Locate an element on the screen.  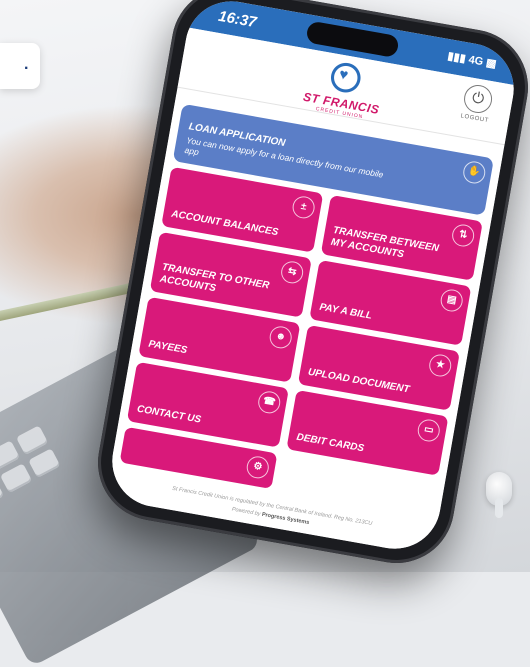
tile-label: UPLOAD DOCUMENT is located at coordinates (359, 380).